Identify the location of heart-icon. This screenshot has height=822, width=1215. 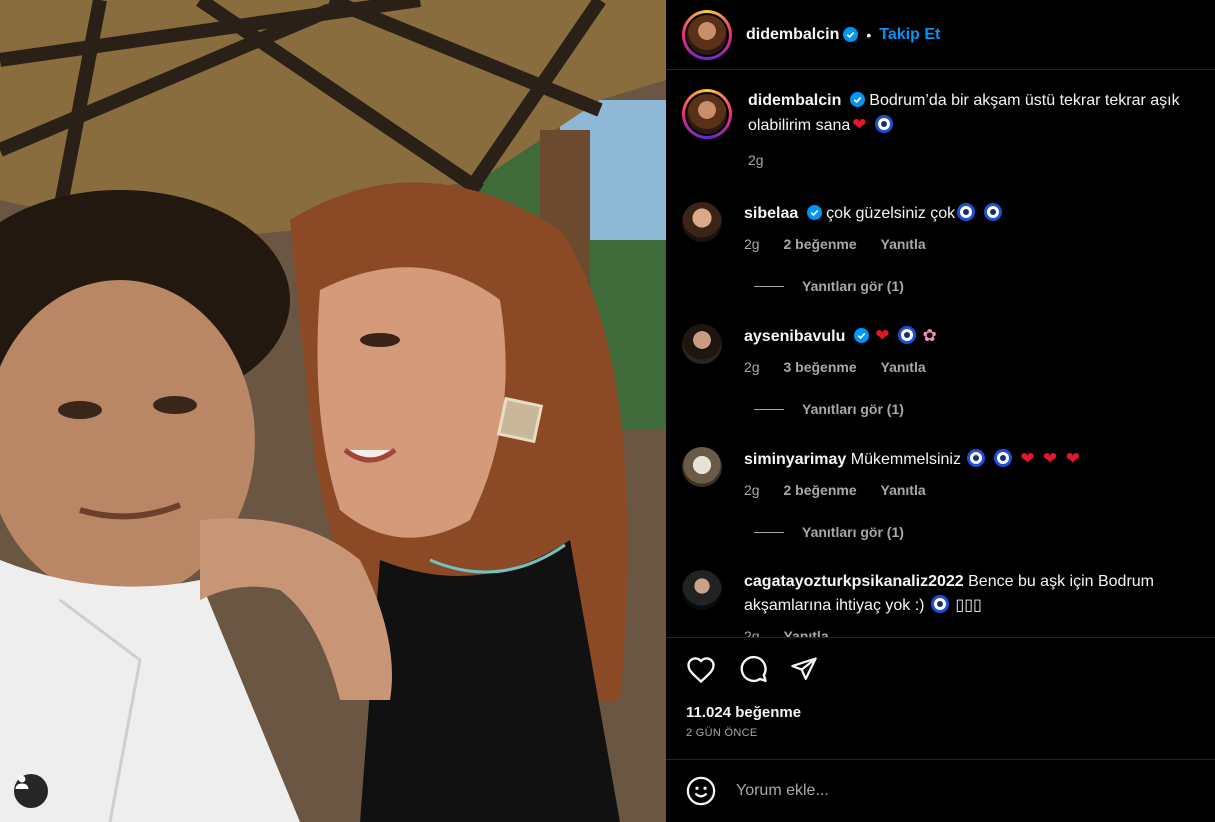
(701, 669).